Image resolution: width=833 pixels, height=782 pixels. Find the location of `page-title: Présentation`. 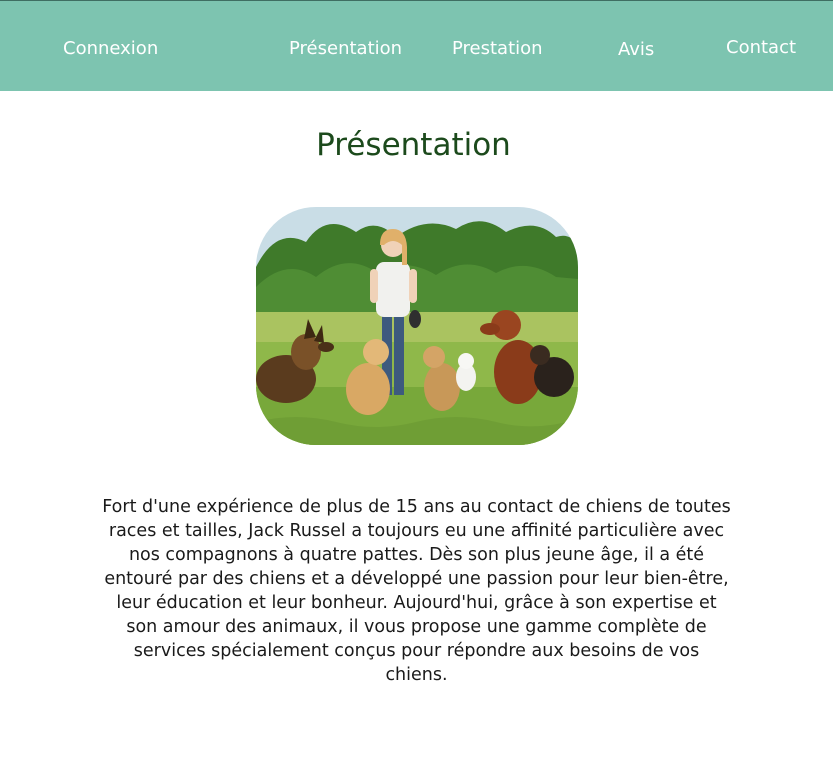

page-title: Présentation is located at coordinates (413, 145).